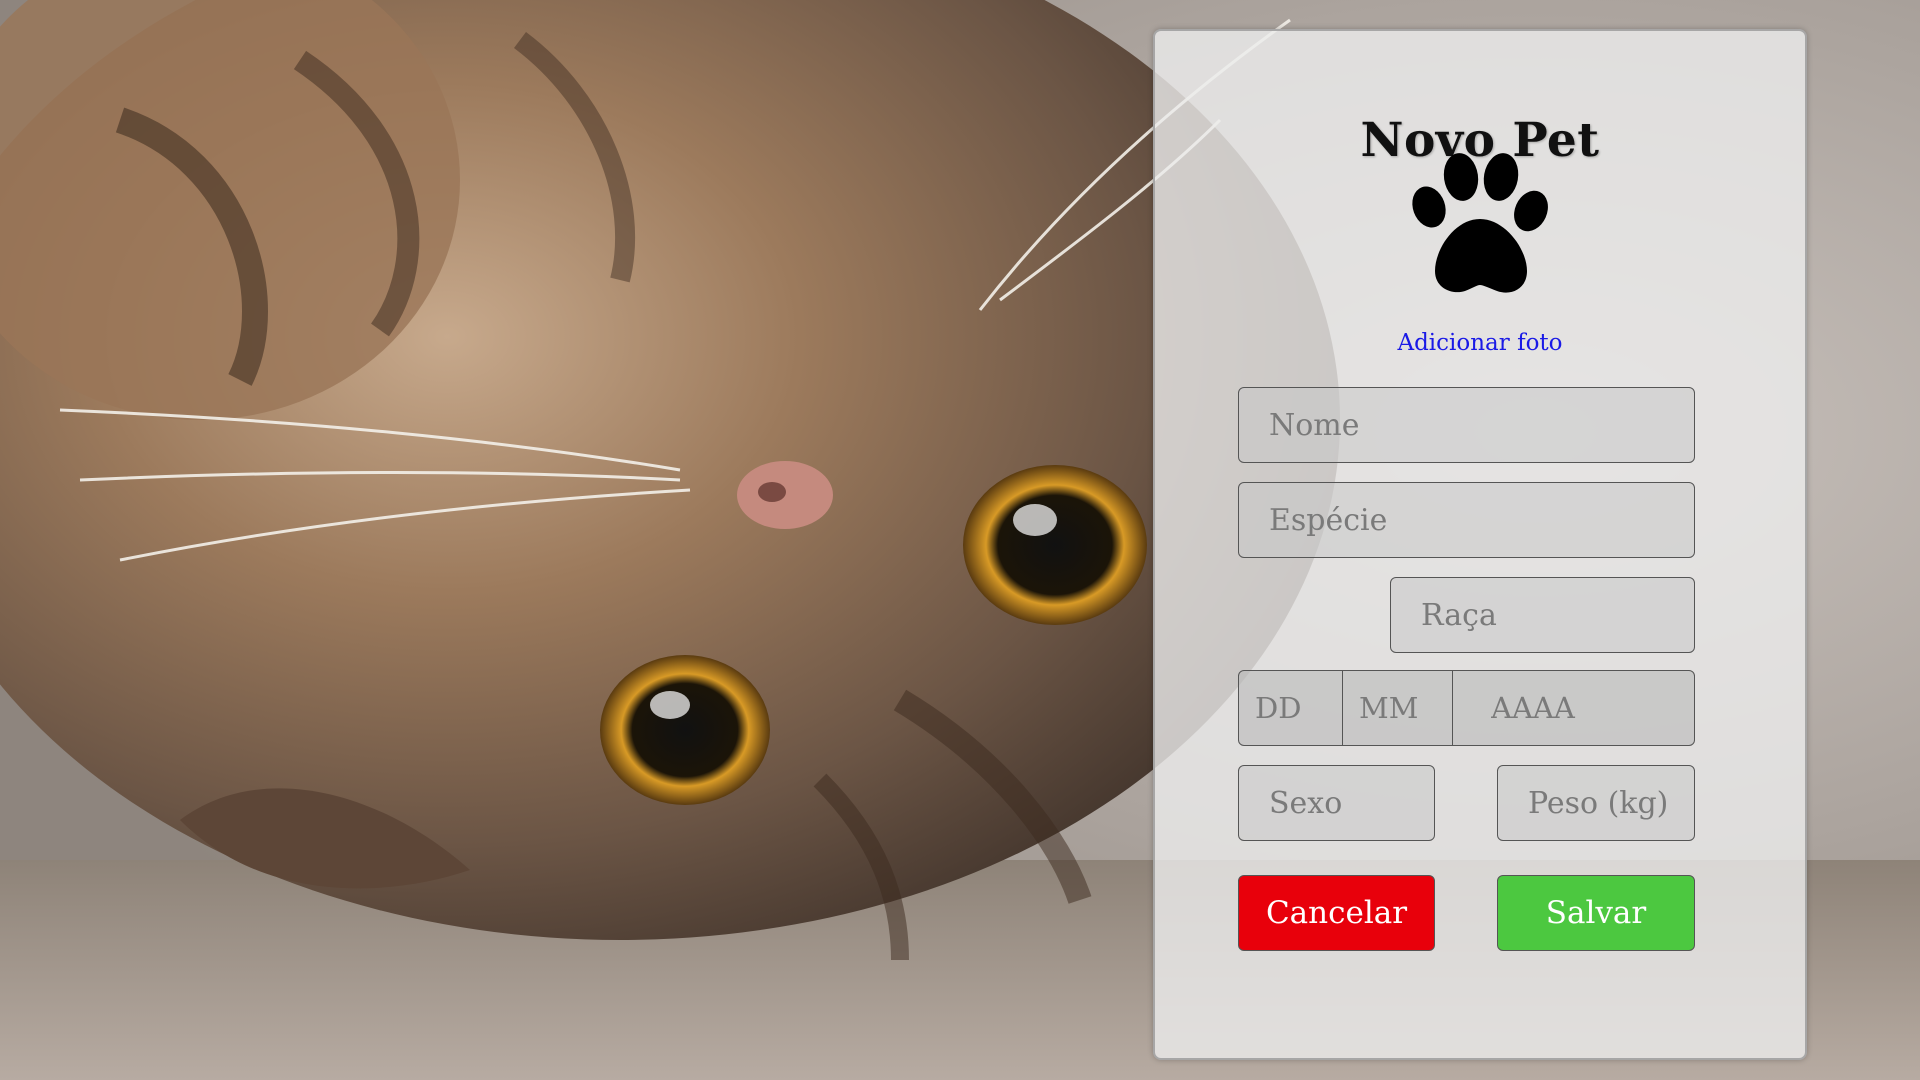 Image resolution: width=1920 pixels, height=1080 pixels. What do you see at coordinates (1481, 425) in the screenshot?
I see `nome-input` at bounding box center [1481, 425].